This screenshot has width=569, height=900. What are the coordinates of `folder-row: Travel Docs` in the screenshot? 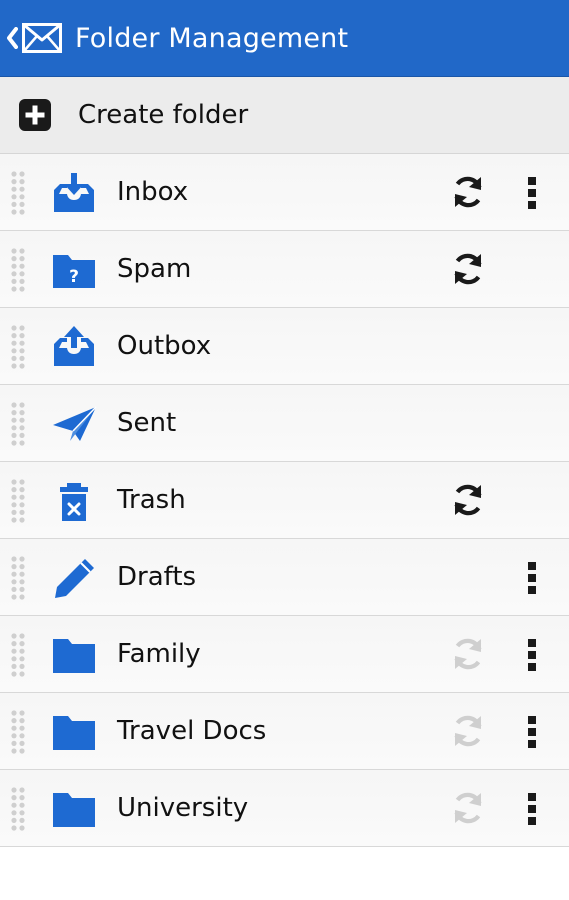 It's located at (284, 731).